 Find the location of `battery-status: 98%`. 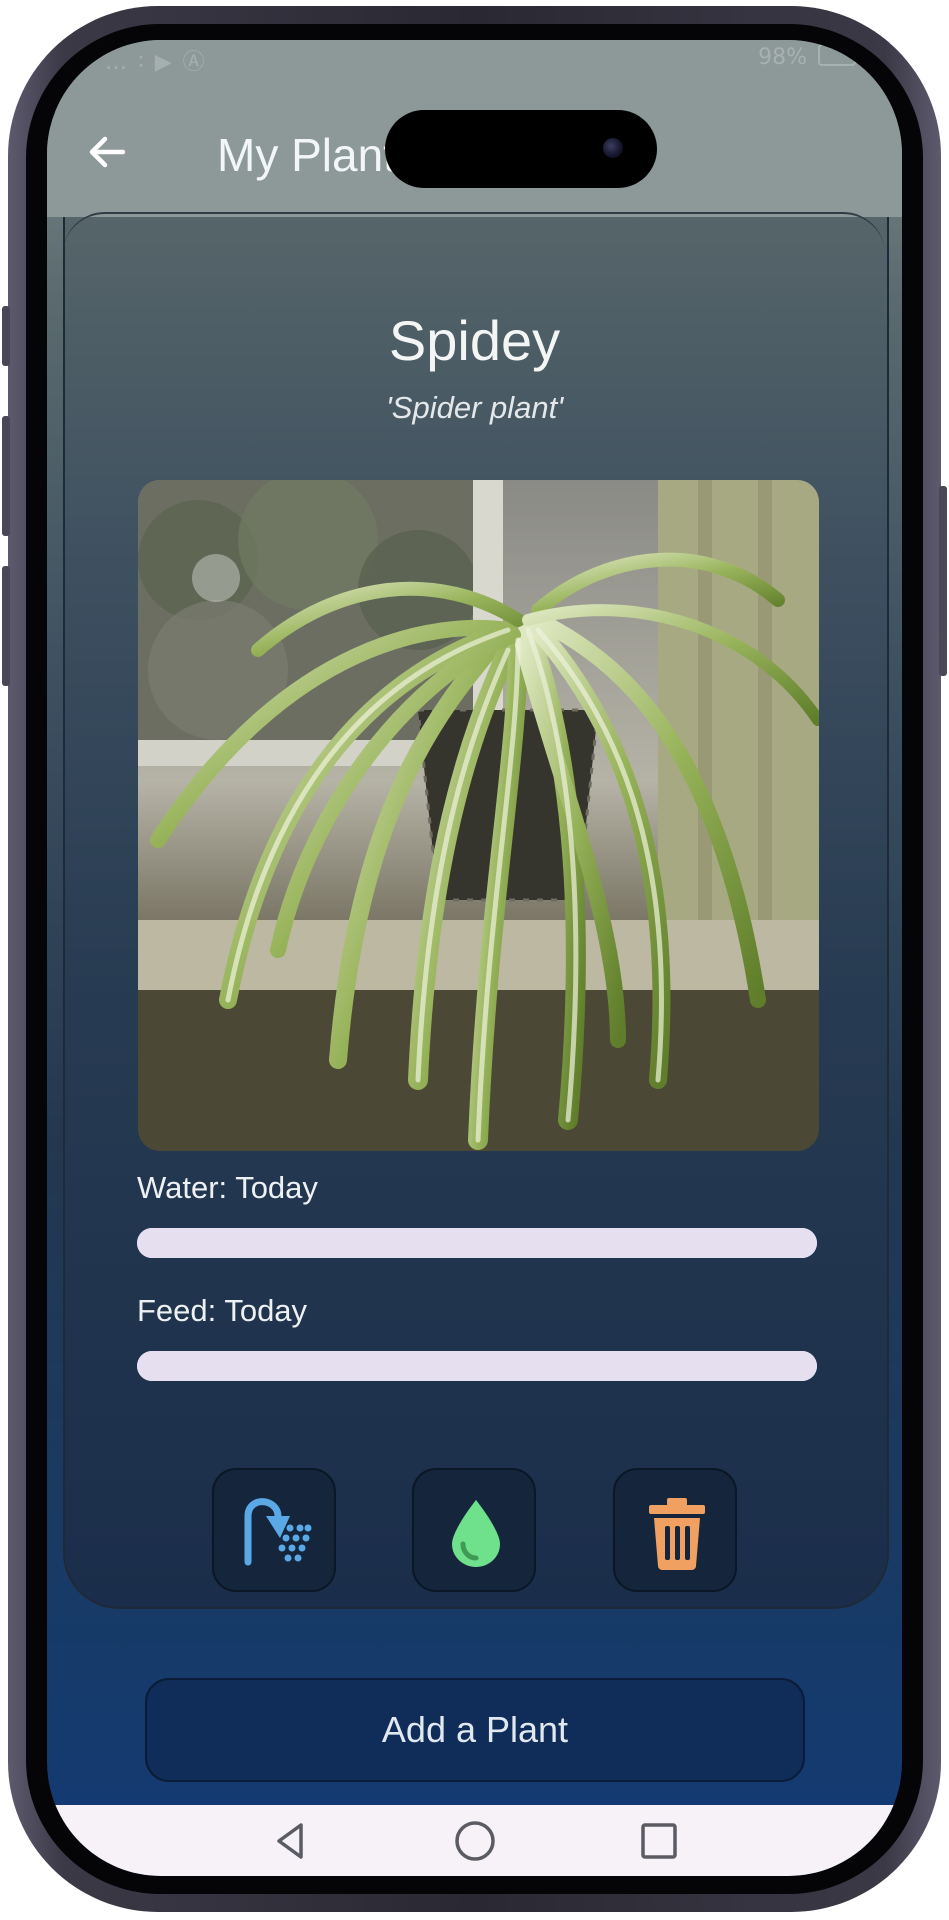

battery-status: 98% is located at coordinates (807, 57).